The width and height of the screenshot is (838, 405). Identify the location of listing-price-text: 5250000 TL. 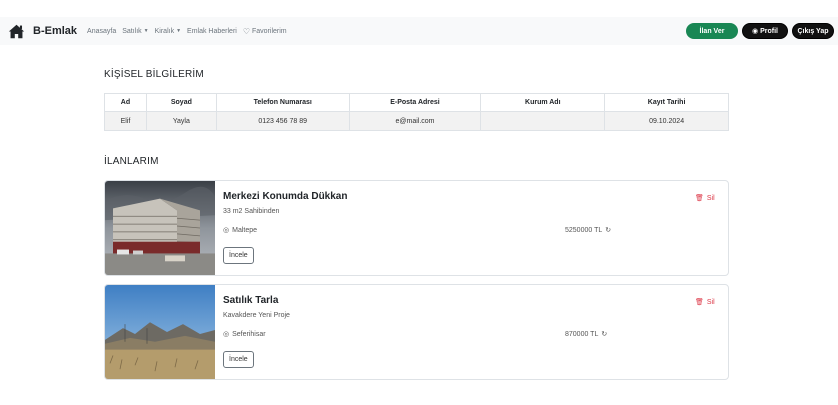
(584, 230).